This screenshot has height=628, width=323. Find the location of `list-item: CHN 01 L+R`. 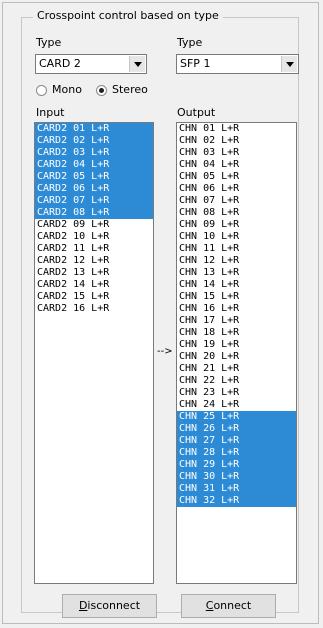

list-item: CHN 01 L+R is located at coordinates (236, 129).